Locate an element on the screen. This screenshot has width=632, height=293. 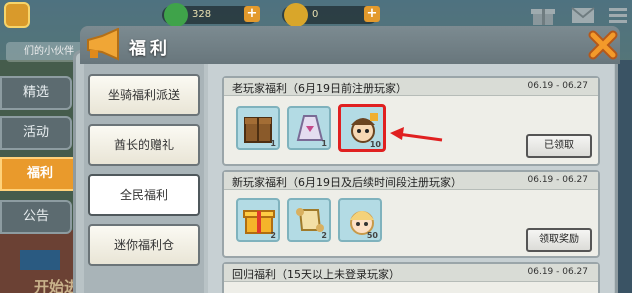
menu-mount-welfare: 坐骑福利派送 is located at coordinates (144, 95).